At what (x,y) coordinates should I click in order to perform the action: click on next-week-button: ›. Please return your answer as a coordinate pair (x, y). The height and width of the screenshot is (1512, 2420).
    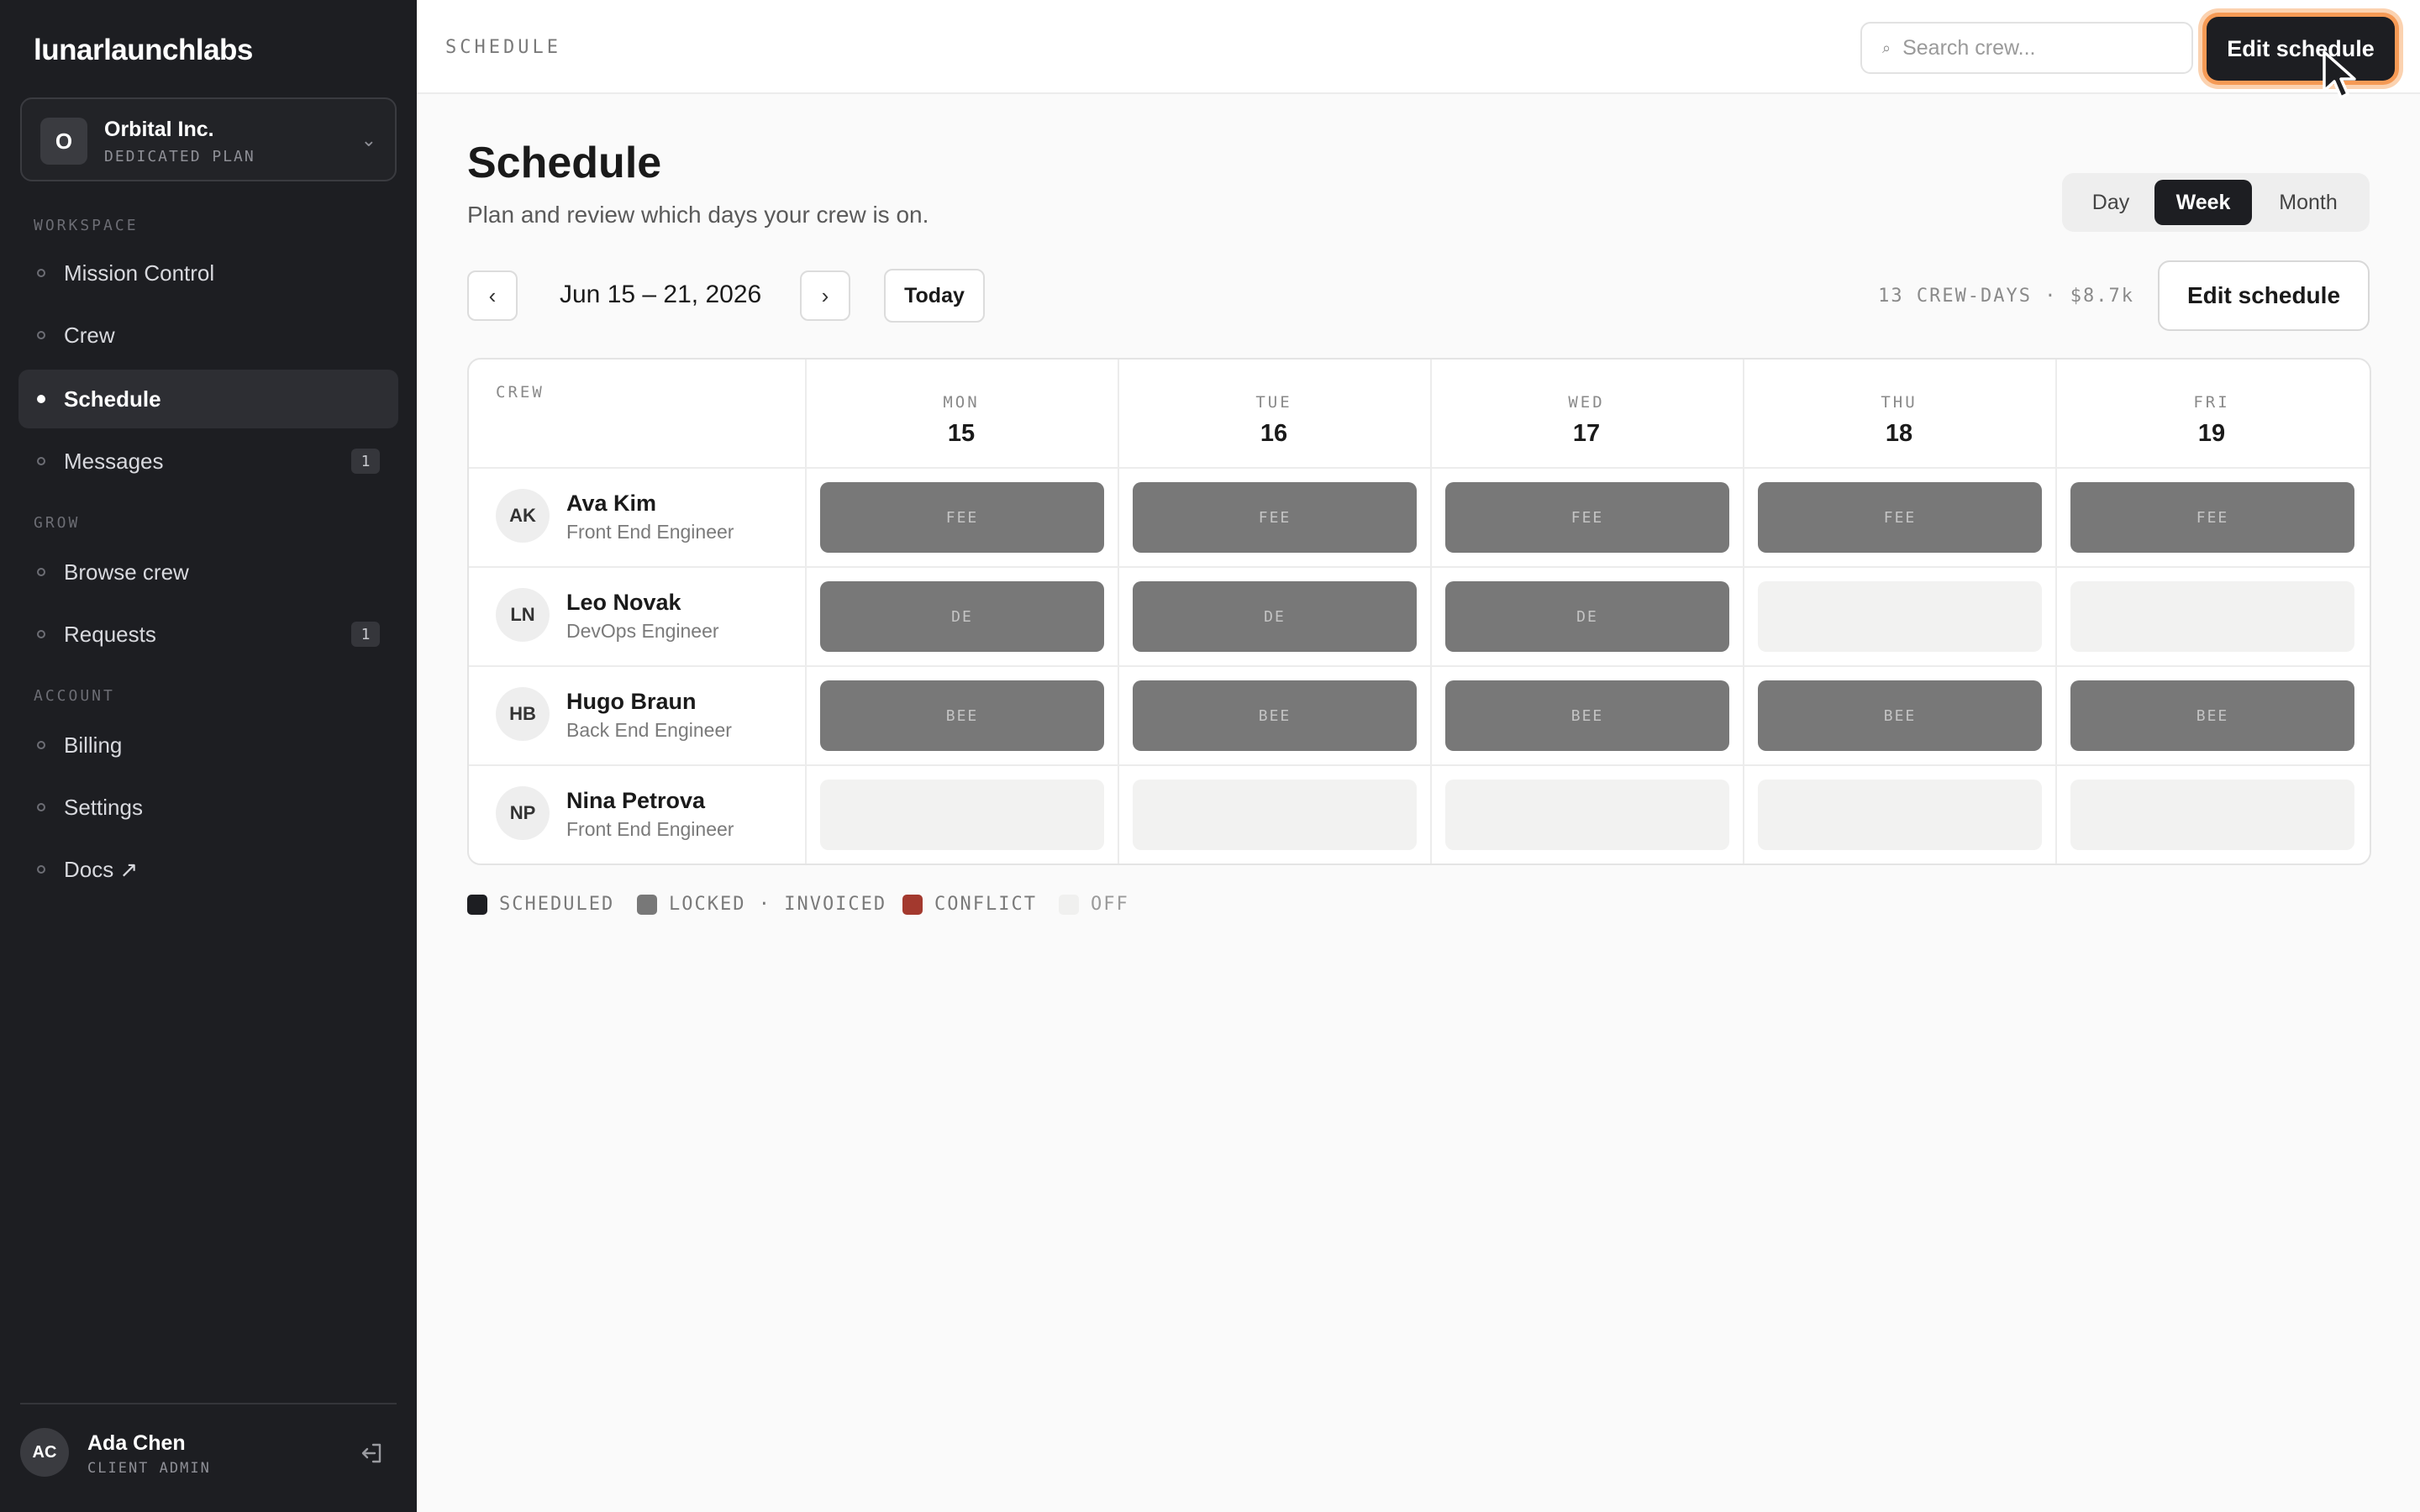
    Looking at the image, I should click on (825, 295).